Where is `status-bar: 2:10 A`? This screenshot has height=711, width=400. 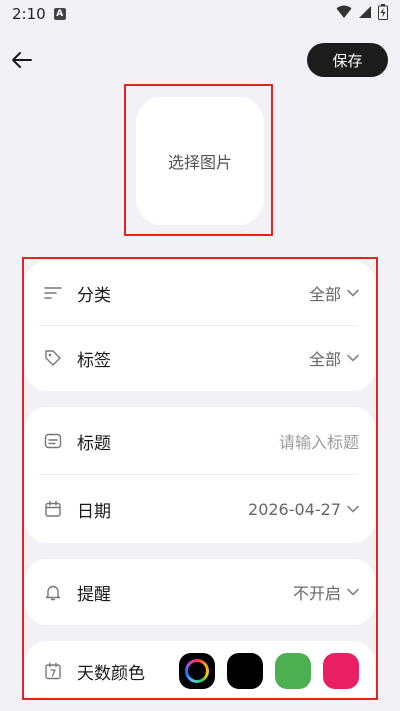 status-bar: 2:10 A is located at coordinates (200, 14).